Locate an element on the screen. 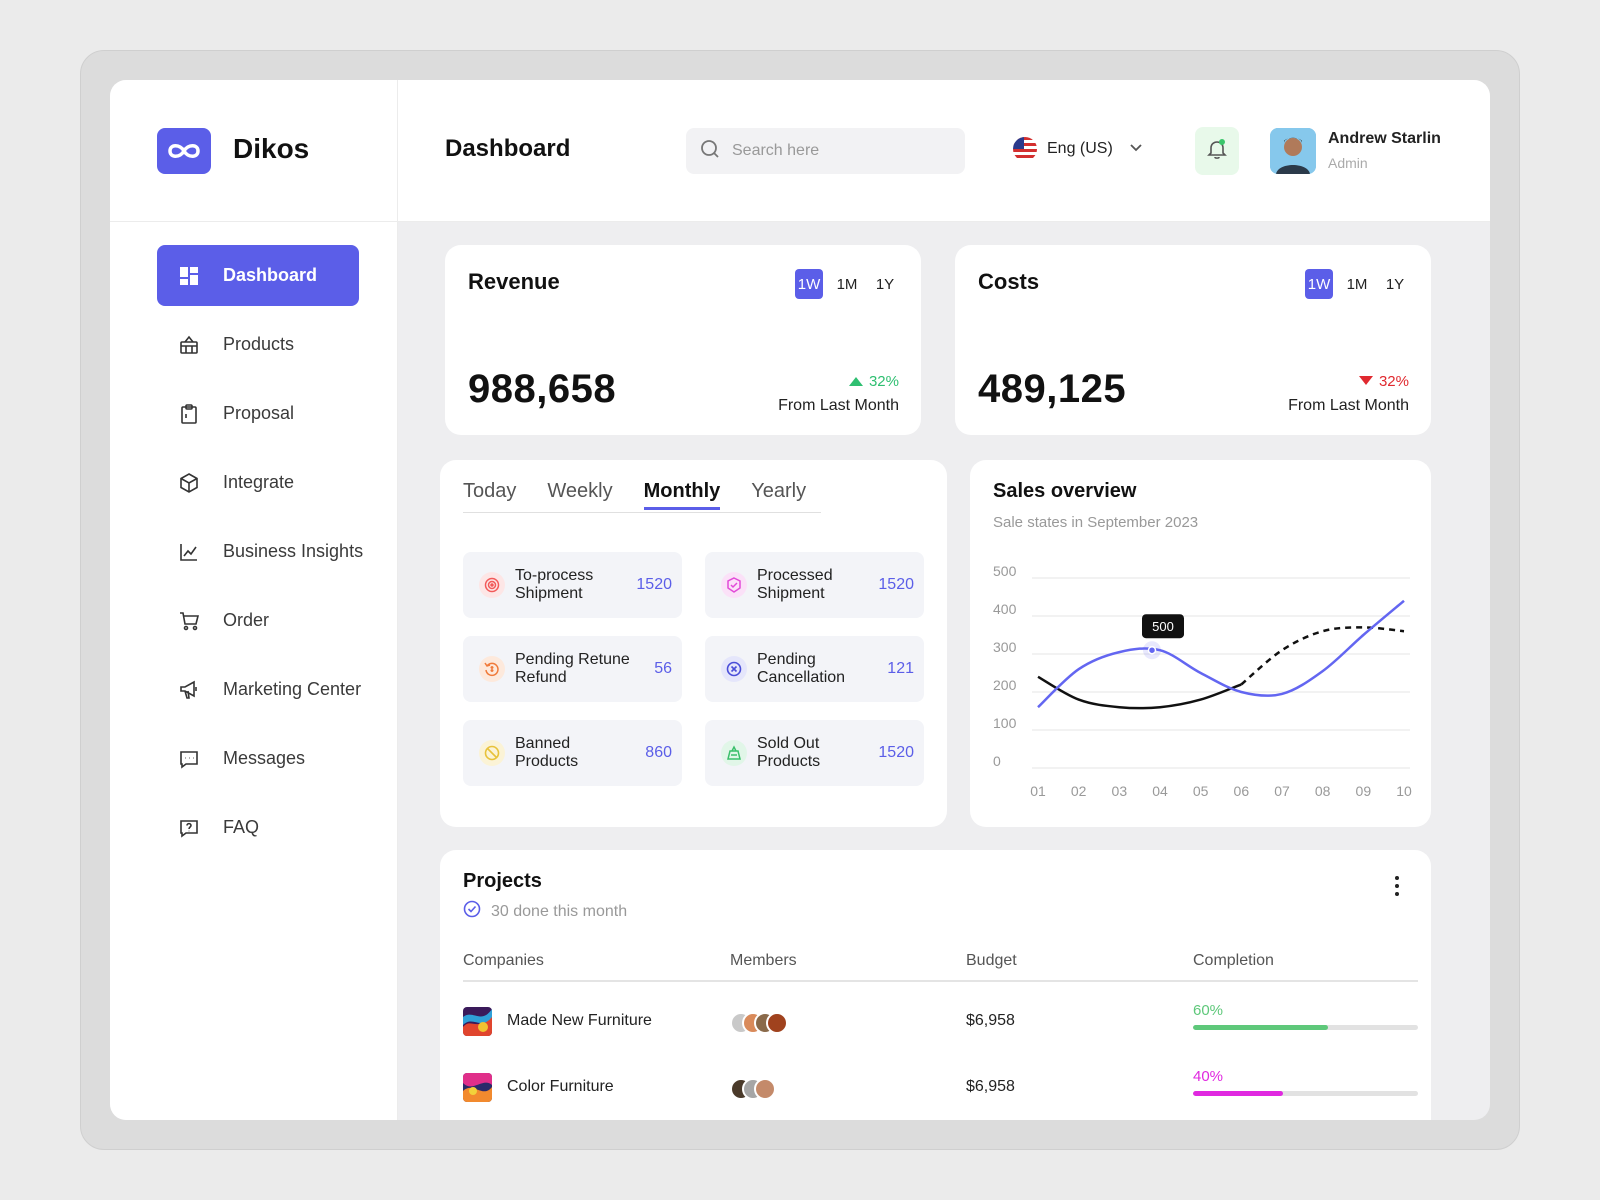 The height and width of the screenshot is (1200, 1600). tile-label-line: Pending is located at coordinates (786, 659).